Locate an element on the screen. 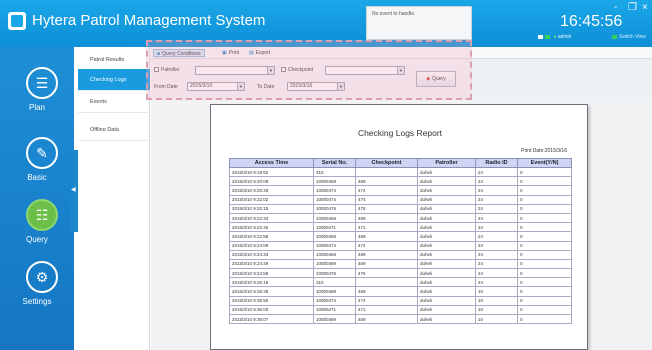 The image size is (652, 350). table-row: 2015/3/10 9:25:18 310 duheli 24 0 is located at coordinates (400, 282).